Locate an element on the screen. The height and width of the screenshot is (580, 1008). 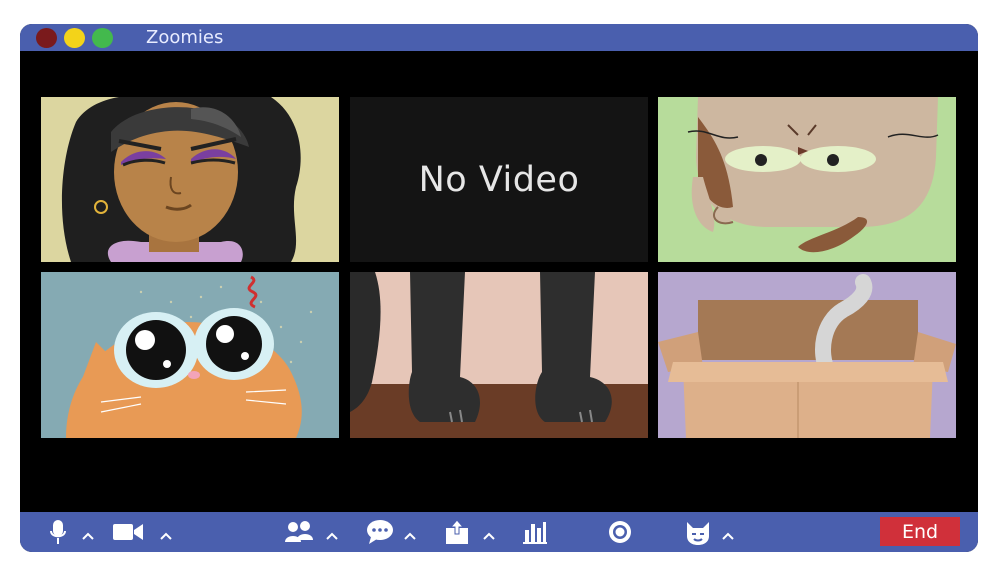
video-tile-woman is located at coordinates (190, 179).